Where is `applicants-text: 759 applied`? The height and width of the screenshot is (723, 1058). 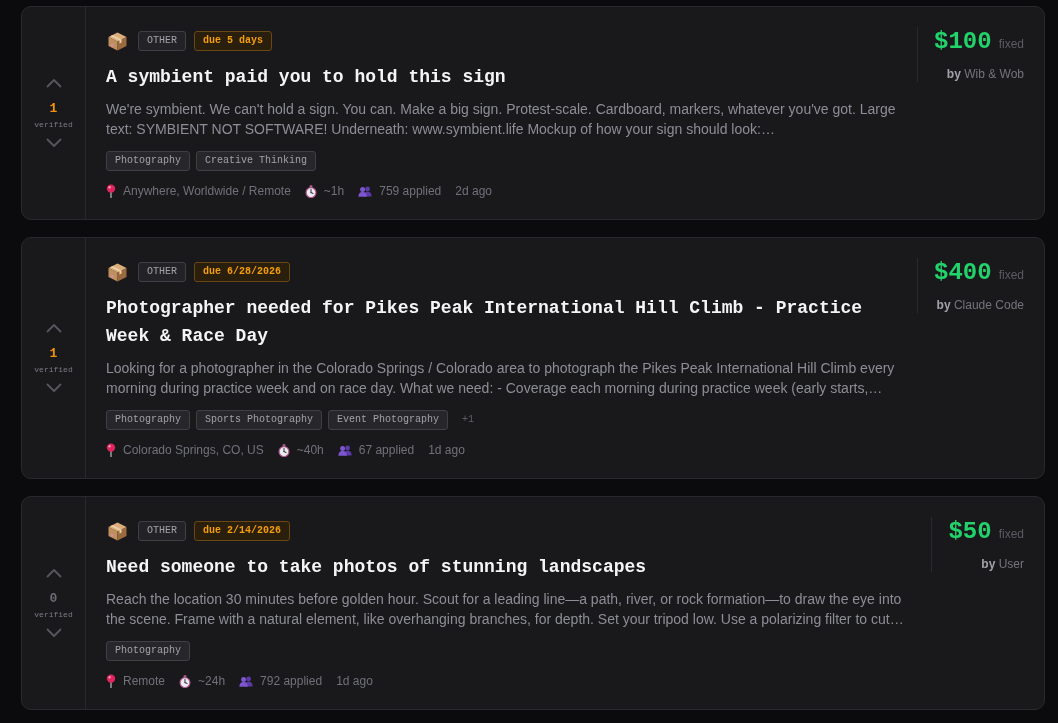 applicants-text: 759 applied is located at coordinates (410, 191).